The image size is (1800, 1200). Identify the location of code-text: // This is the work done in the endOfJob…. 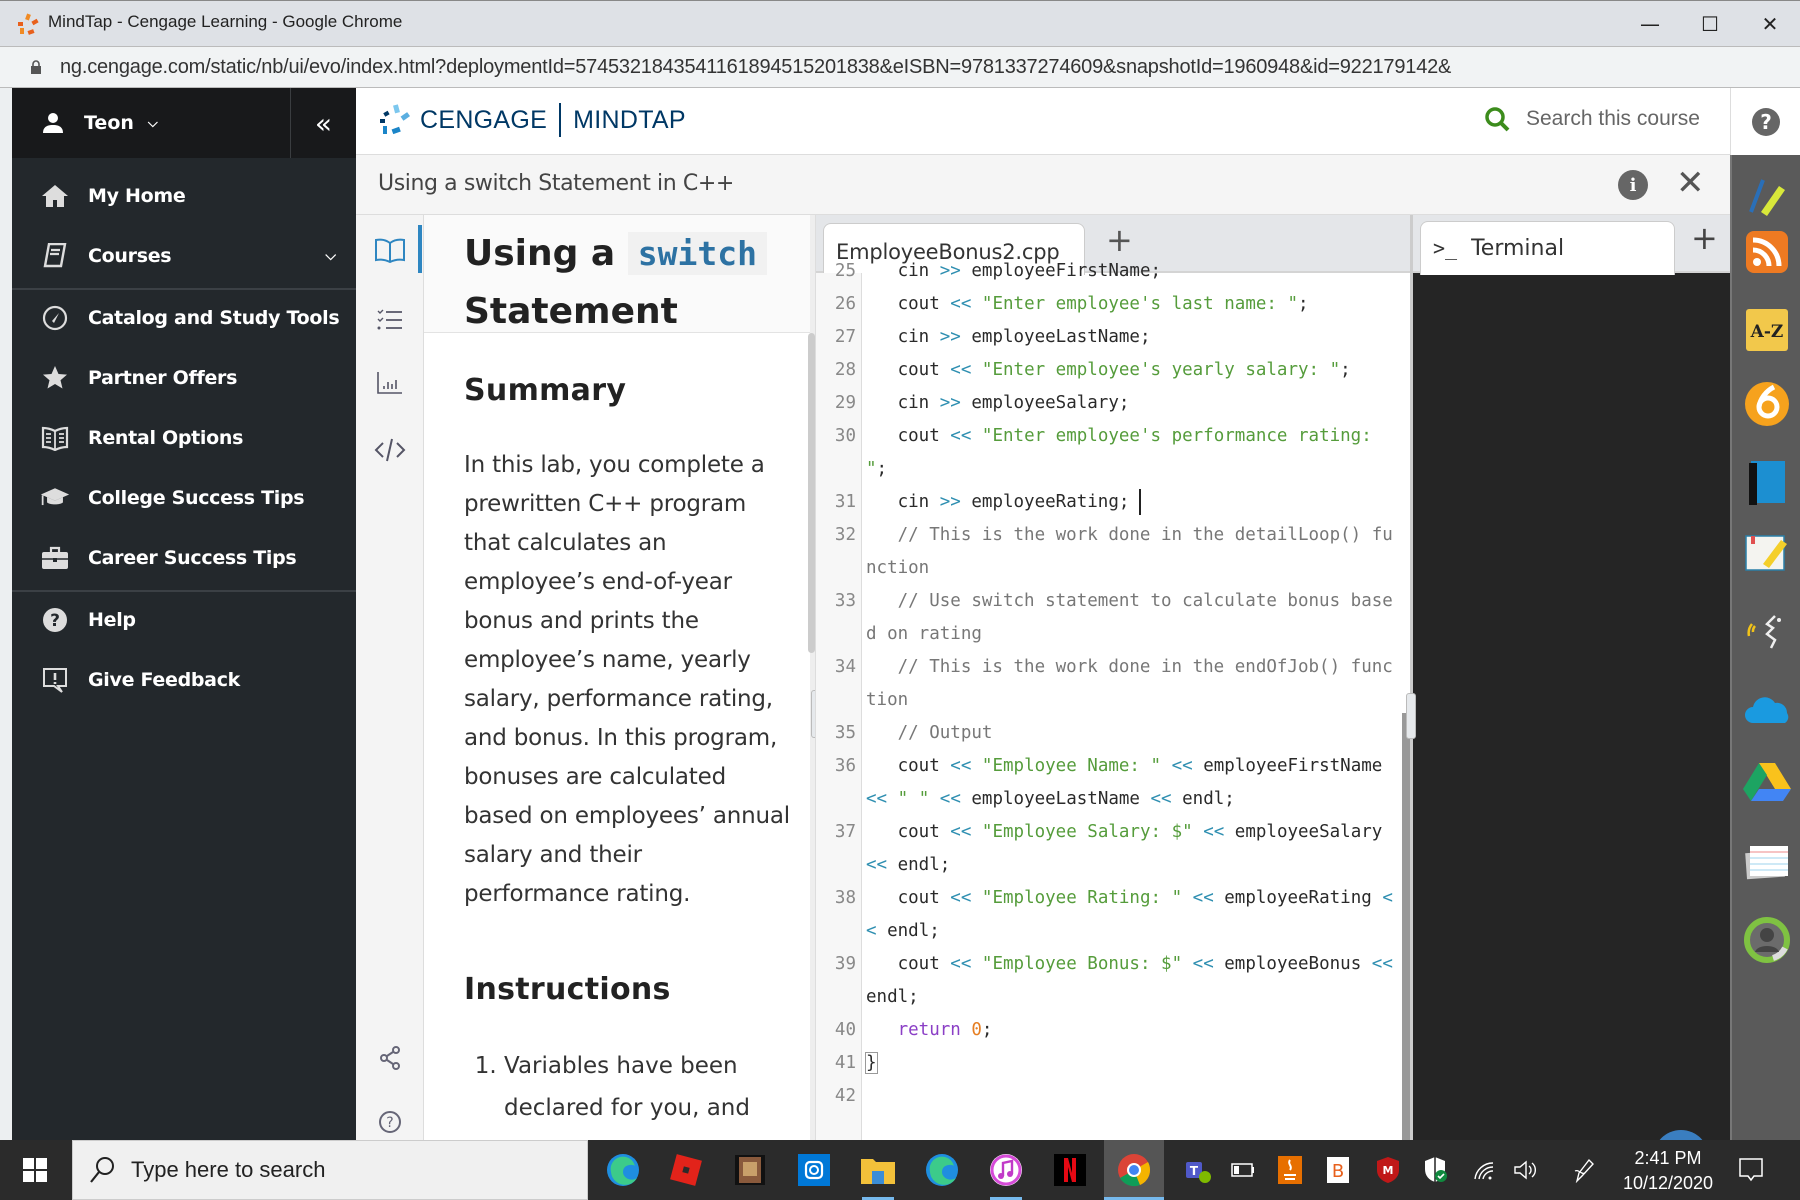
(1106, 684).